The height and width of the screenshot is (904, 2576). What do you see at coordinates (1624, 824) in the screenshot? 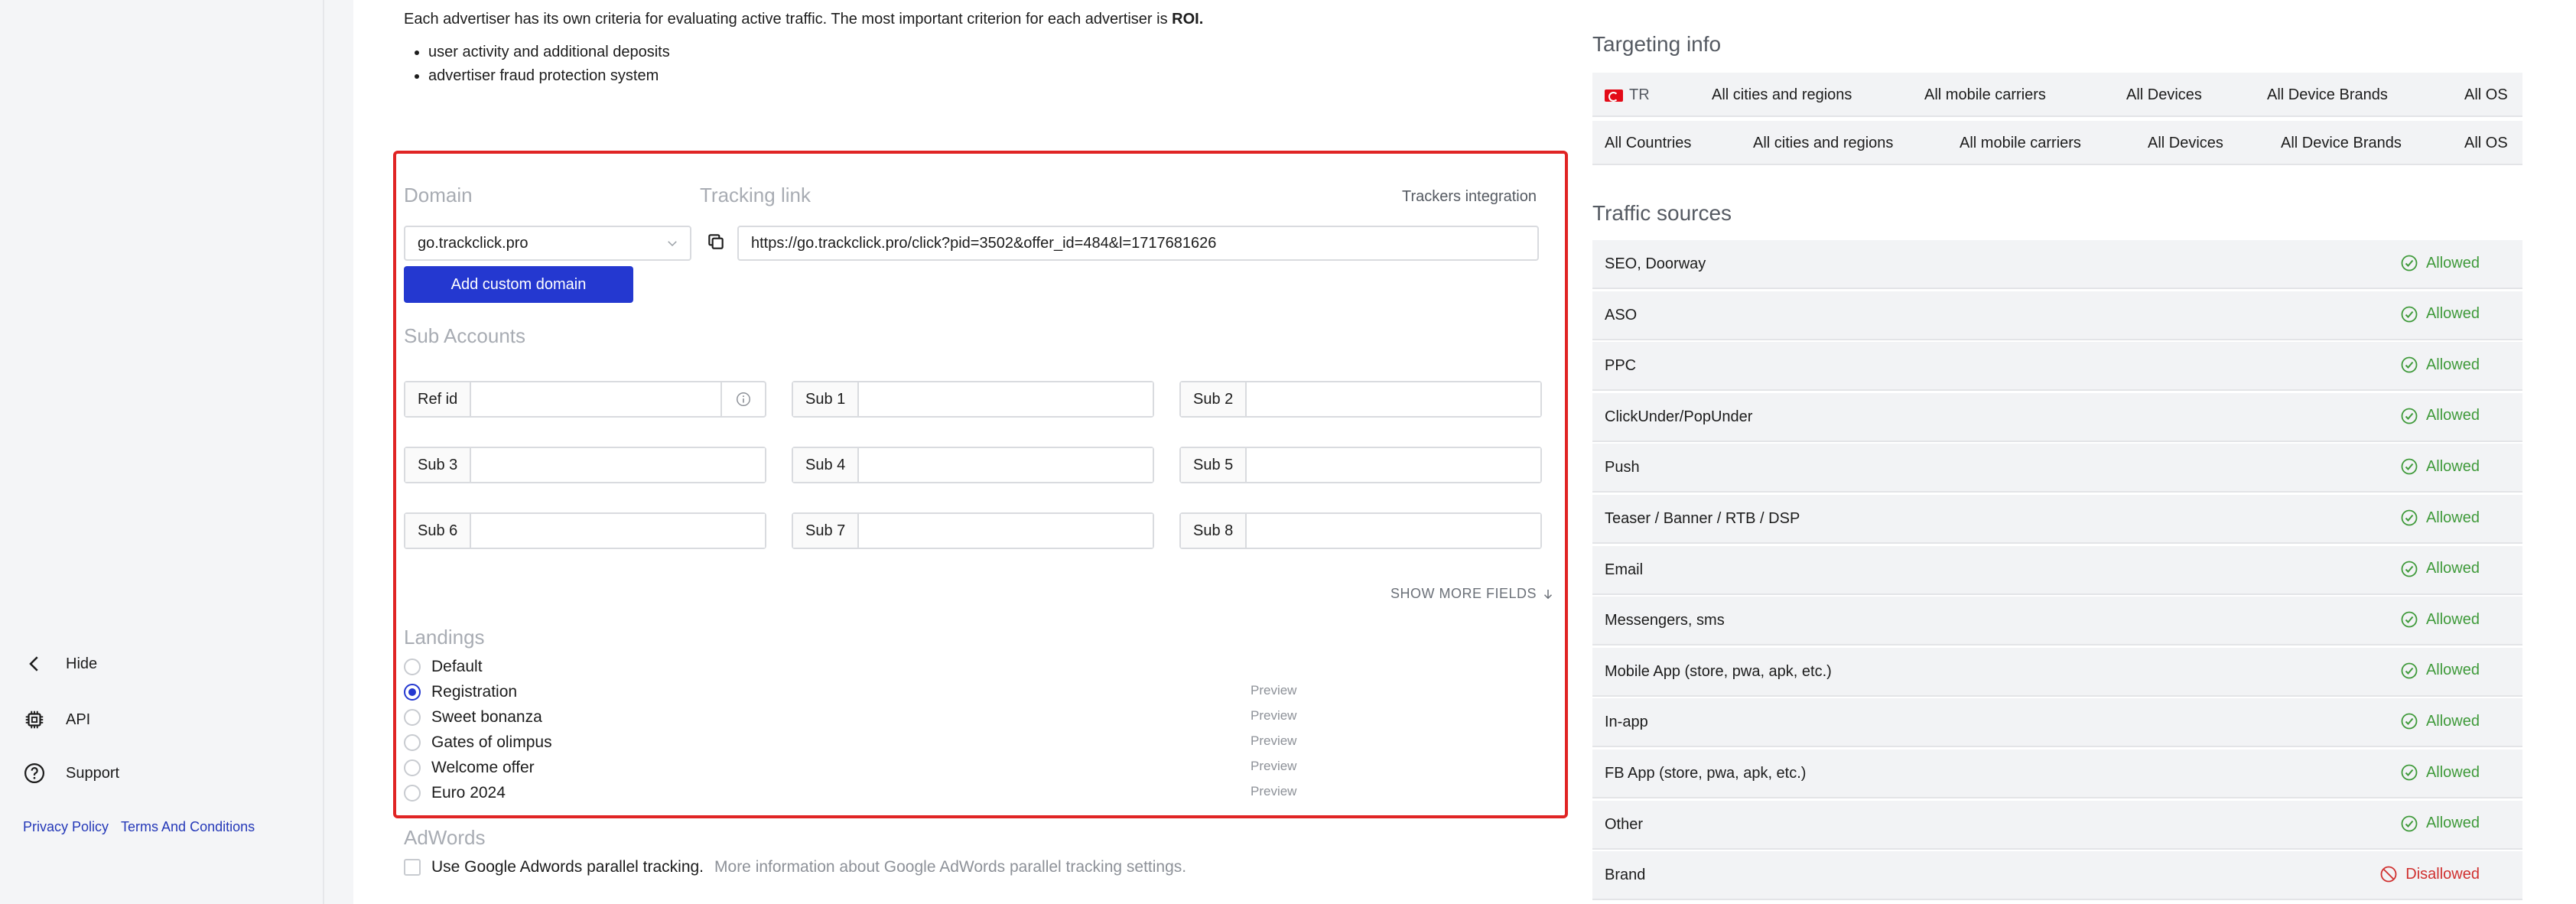
I see `traffic-source-name: Other` at bounding box center [1624, 824].